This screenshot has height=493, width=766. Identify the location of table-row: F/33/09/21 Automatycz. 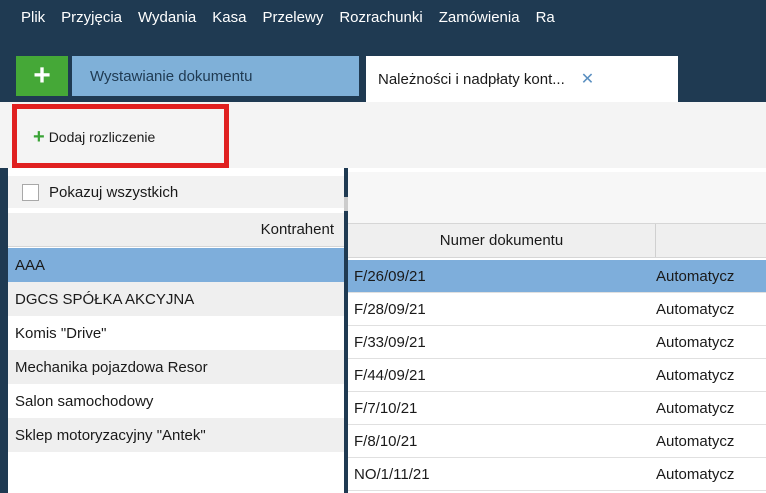
(557, 342).